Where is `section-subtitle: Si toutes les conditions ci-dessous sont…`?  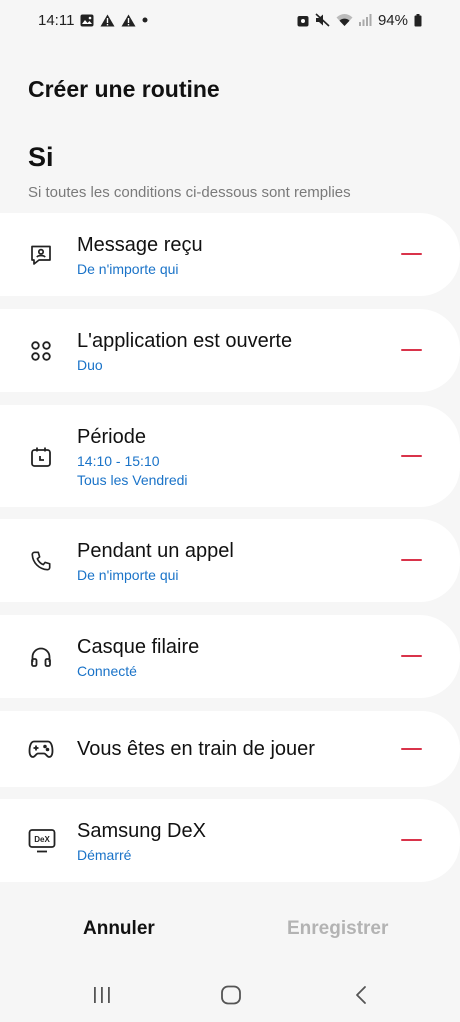 section-subtitle: Si toutes les conditions ci-dessous sont… is located at coordinates (189, 192).